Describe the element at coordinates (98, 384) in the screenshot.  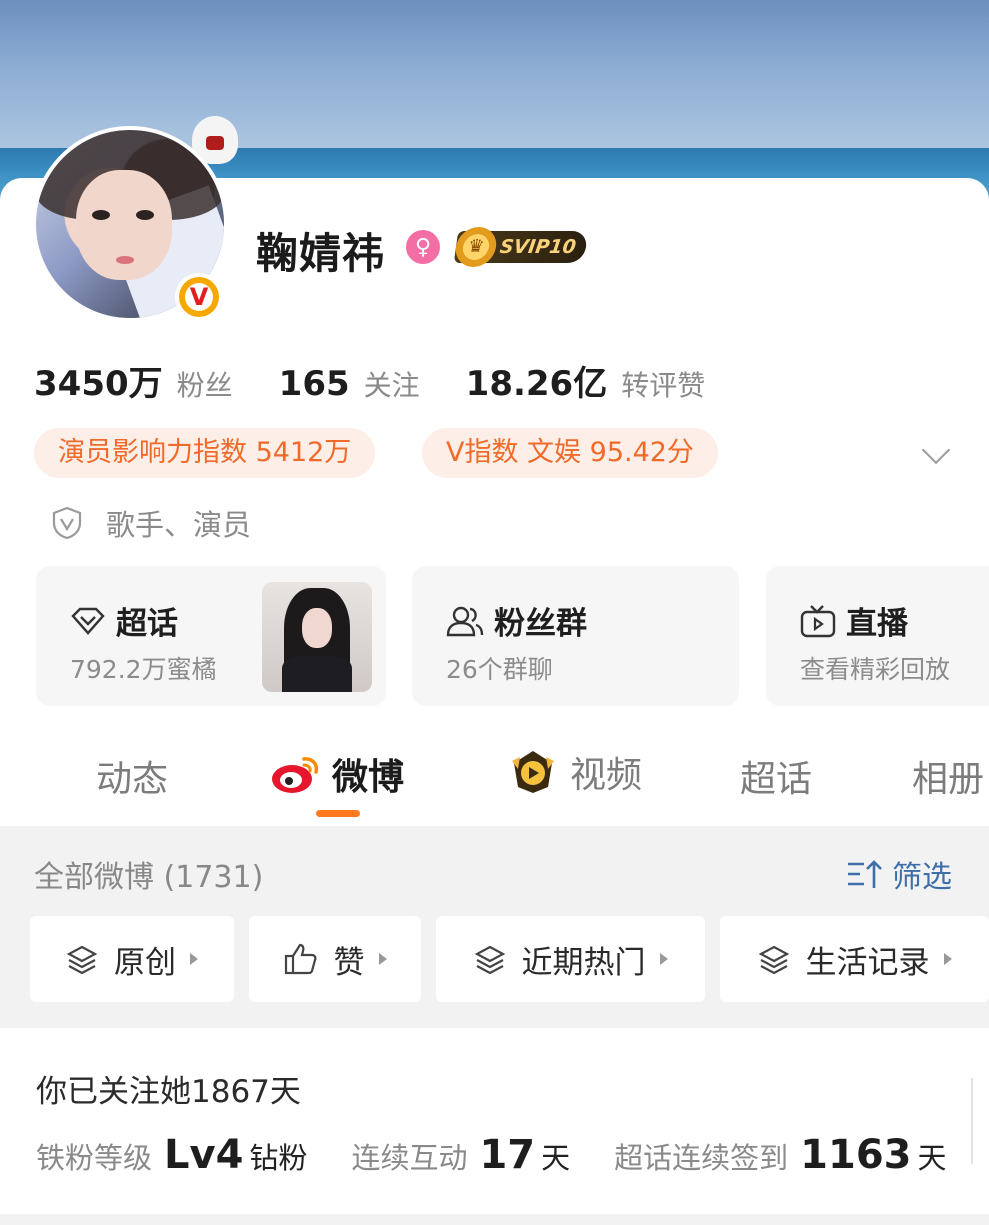
I see `stat-fans-value: 3450万` at that location.